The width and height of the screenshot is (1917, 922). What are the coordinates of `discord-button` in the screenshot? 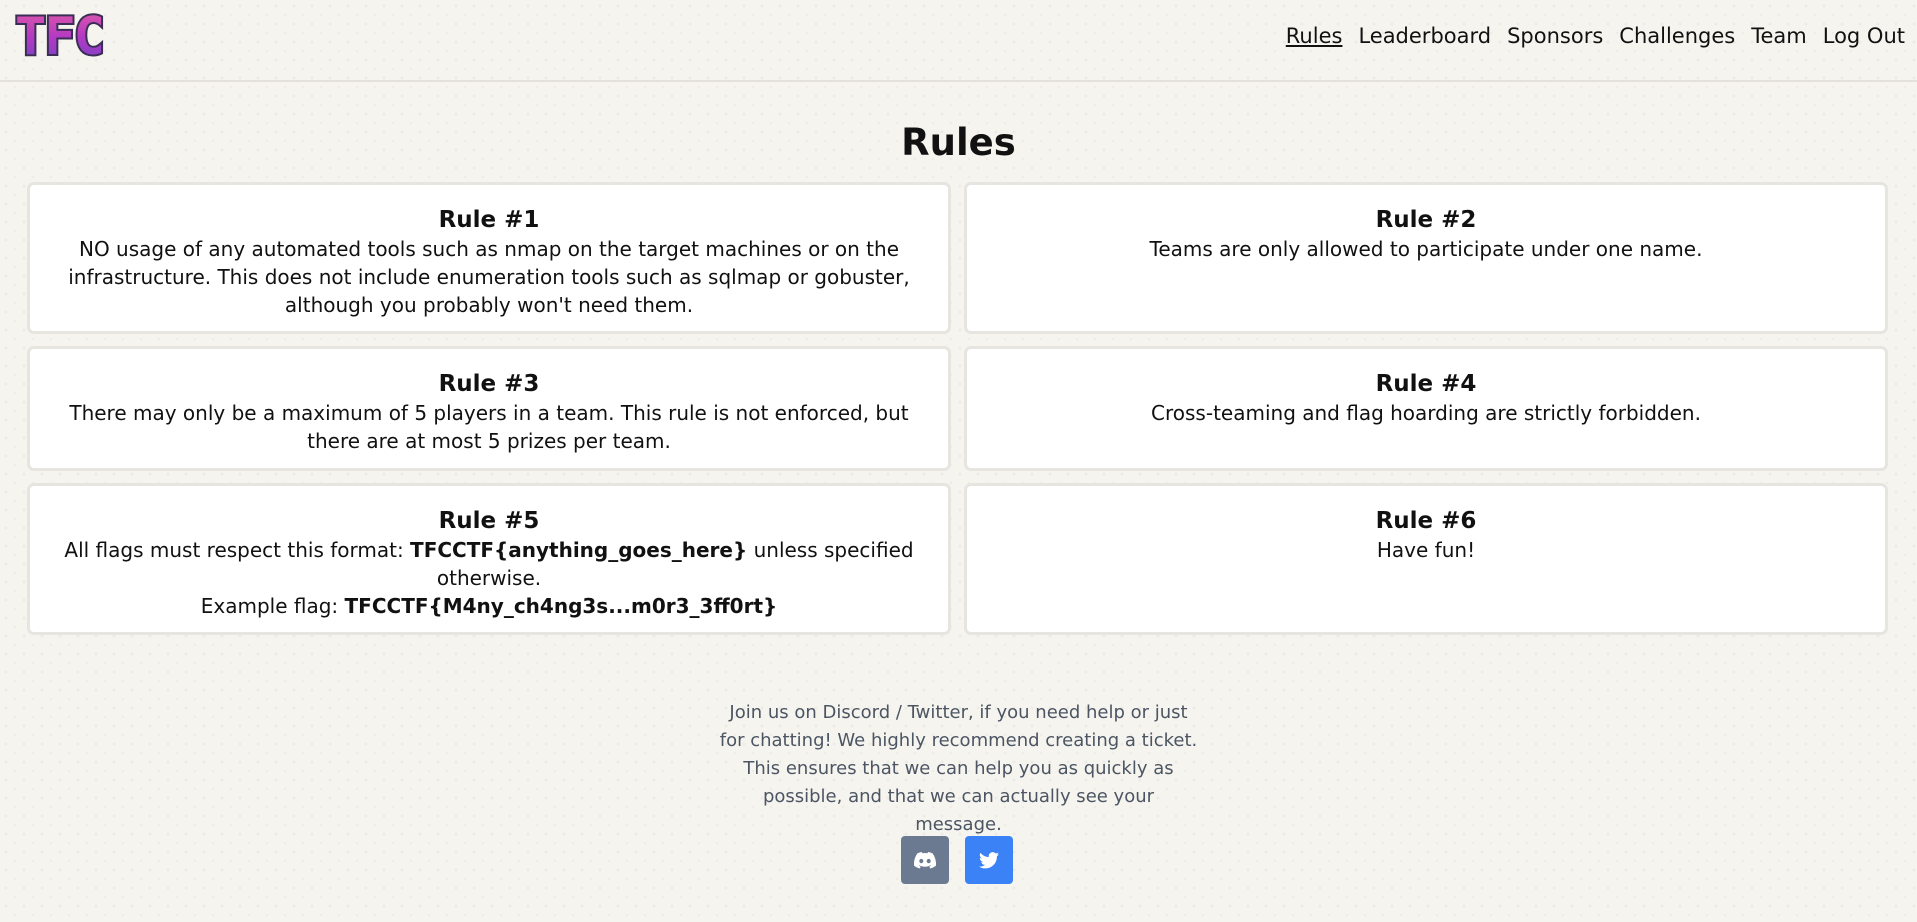 It's located at (925, 860).